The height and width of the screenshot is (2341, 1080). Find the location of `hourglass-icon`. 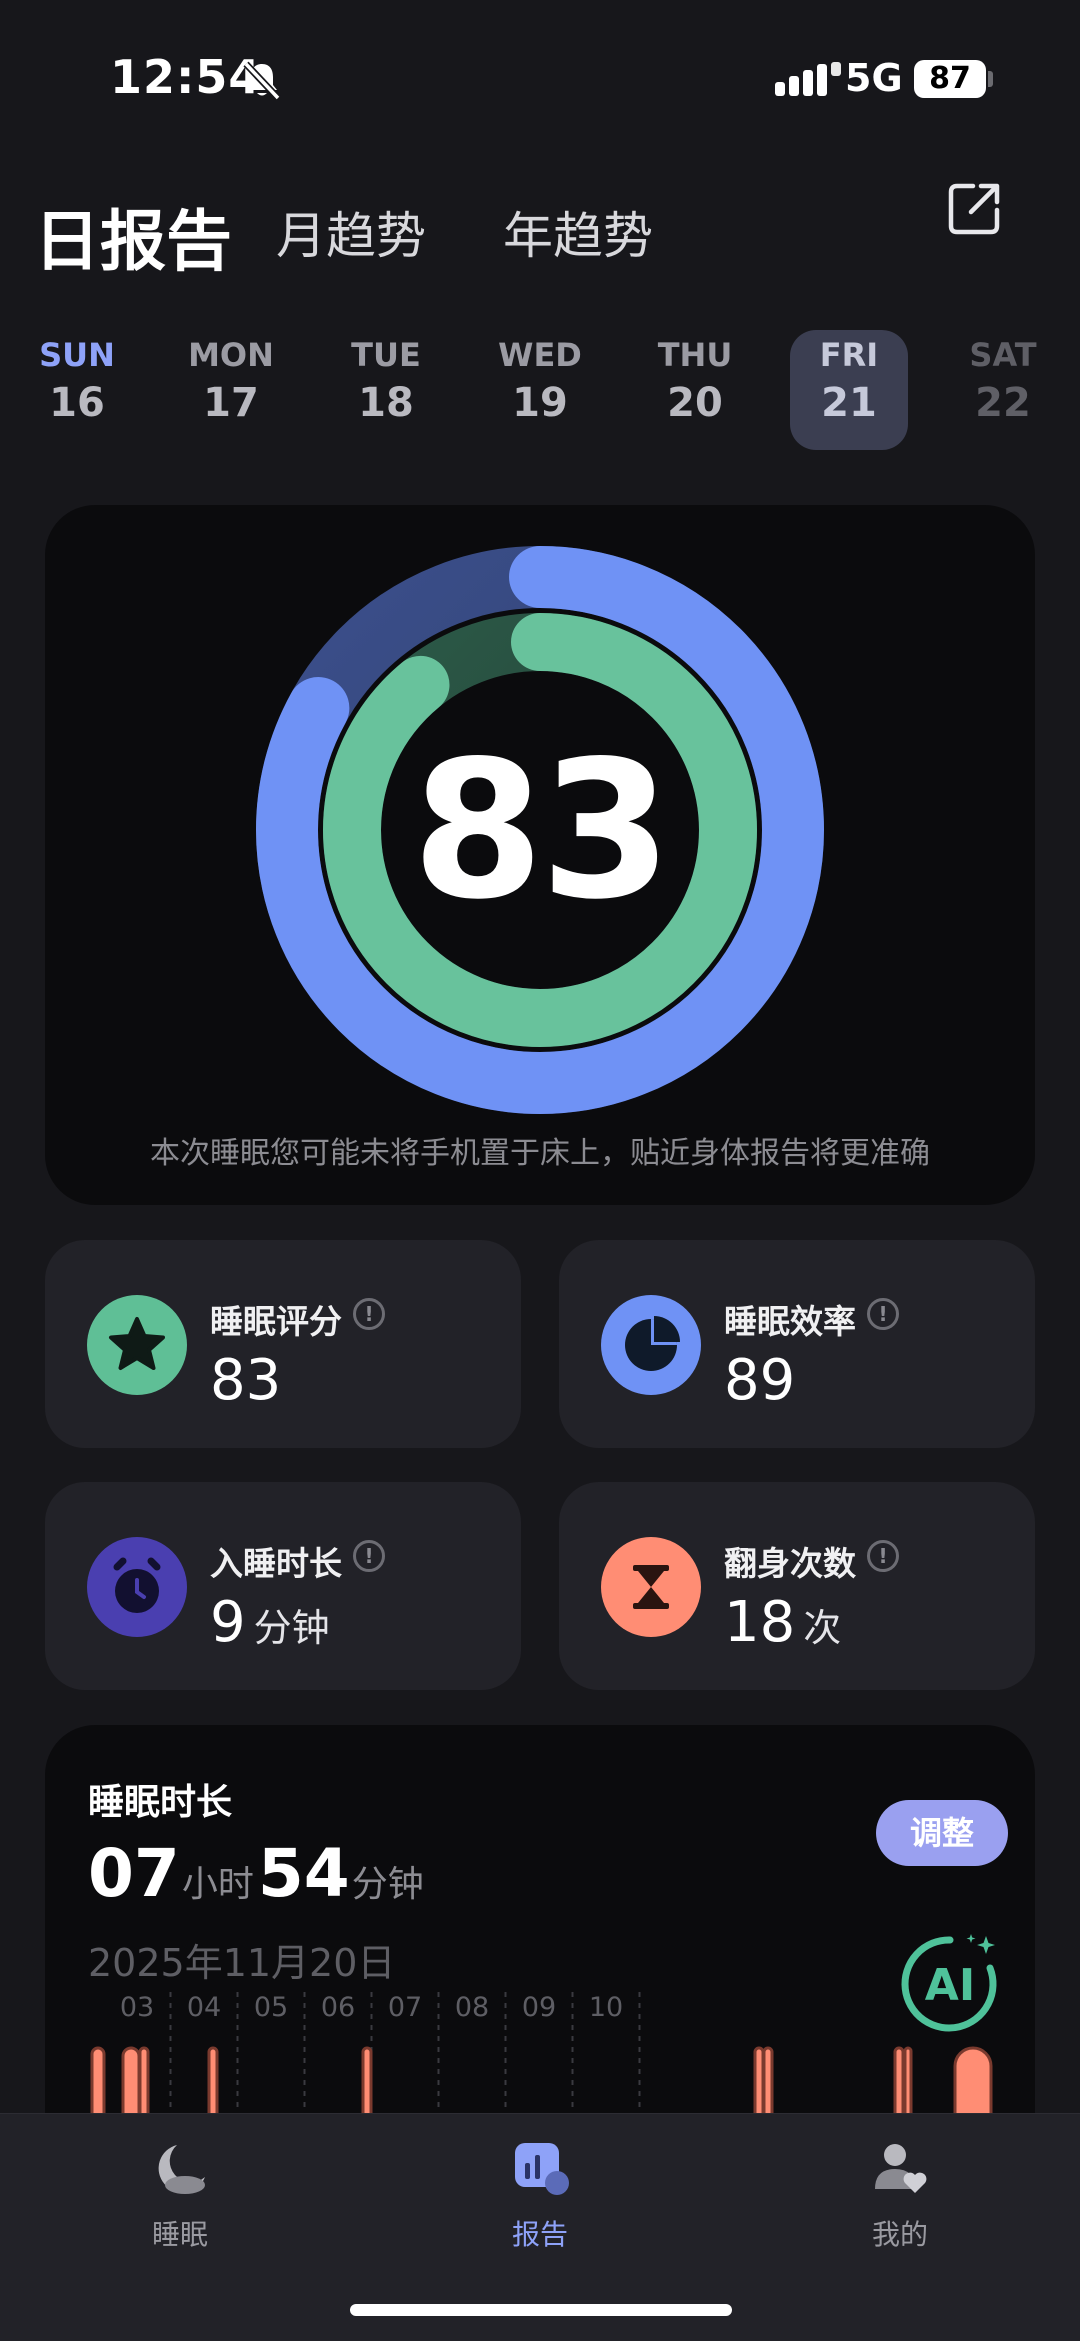

hourglass-icon is located at coordinates (651, 1587).